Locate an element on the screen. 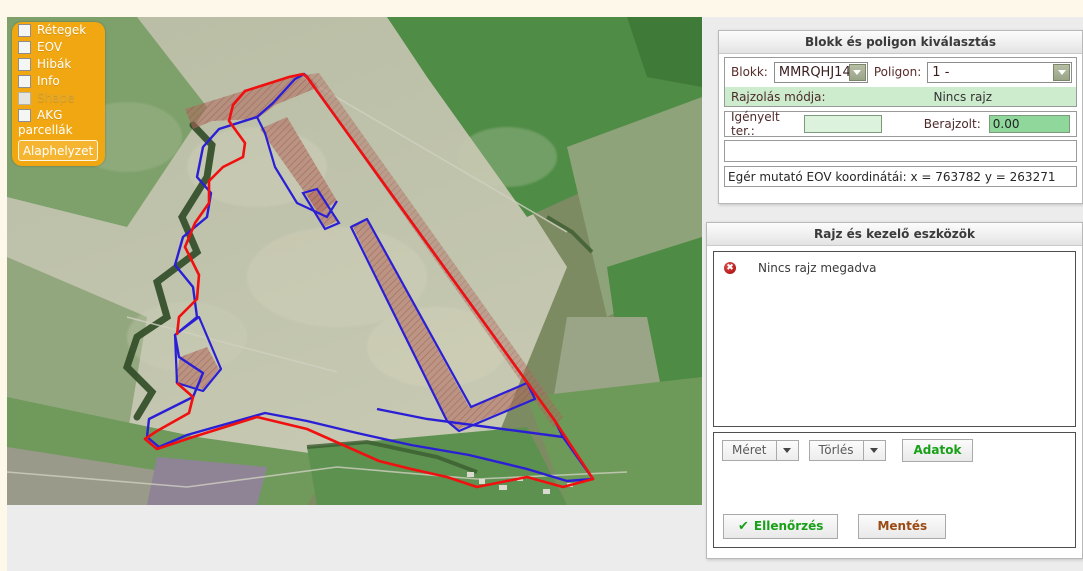  layer-label-akg-parcellak: parcellák is located at coordinates (45, 130).